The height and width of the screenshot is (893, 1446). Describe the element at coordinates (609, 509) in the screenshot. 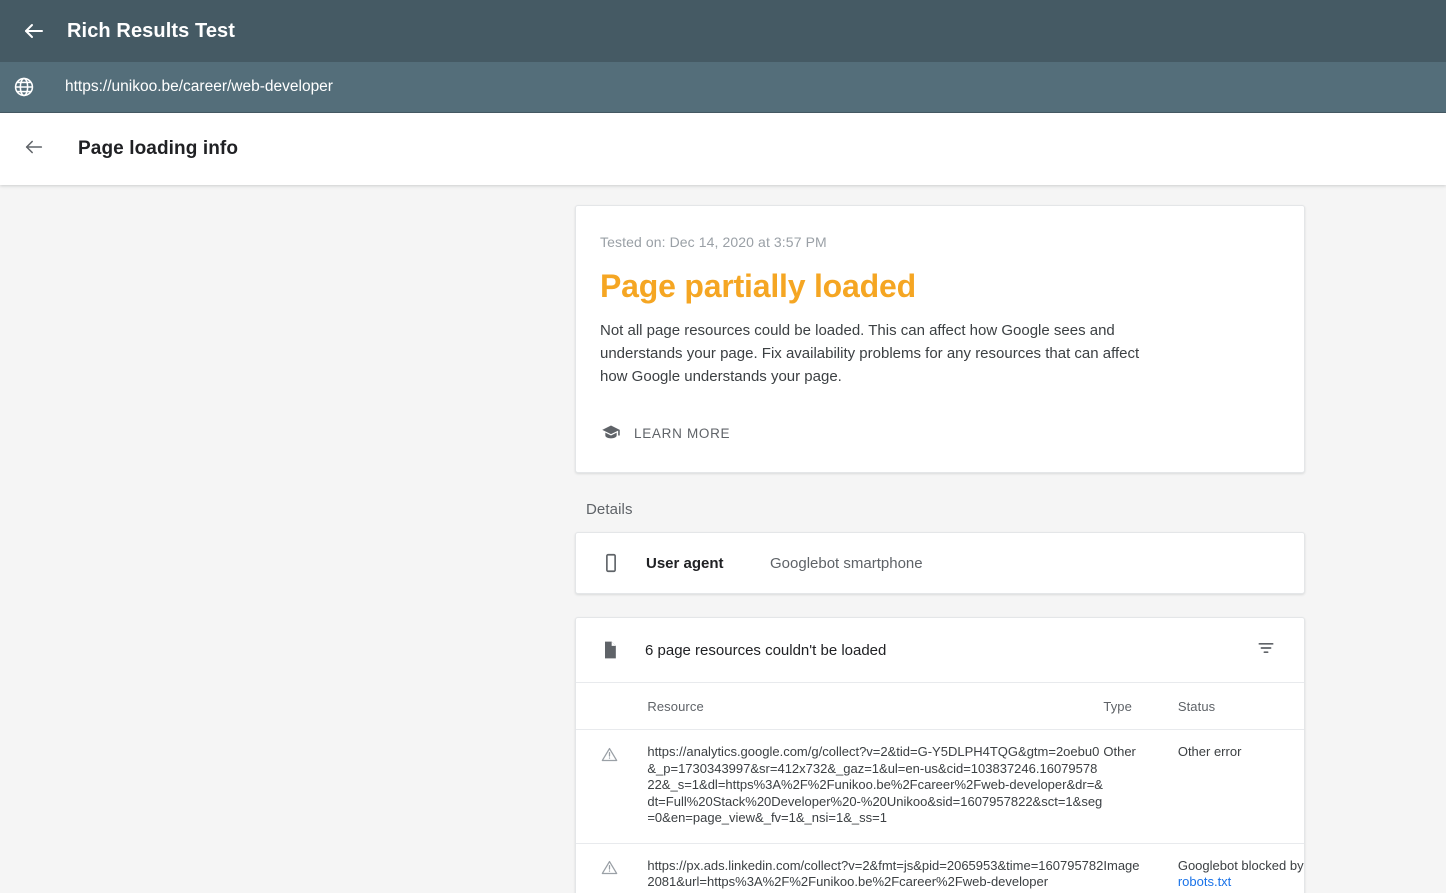

I see `details-heading: Details` at that location.